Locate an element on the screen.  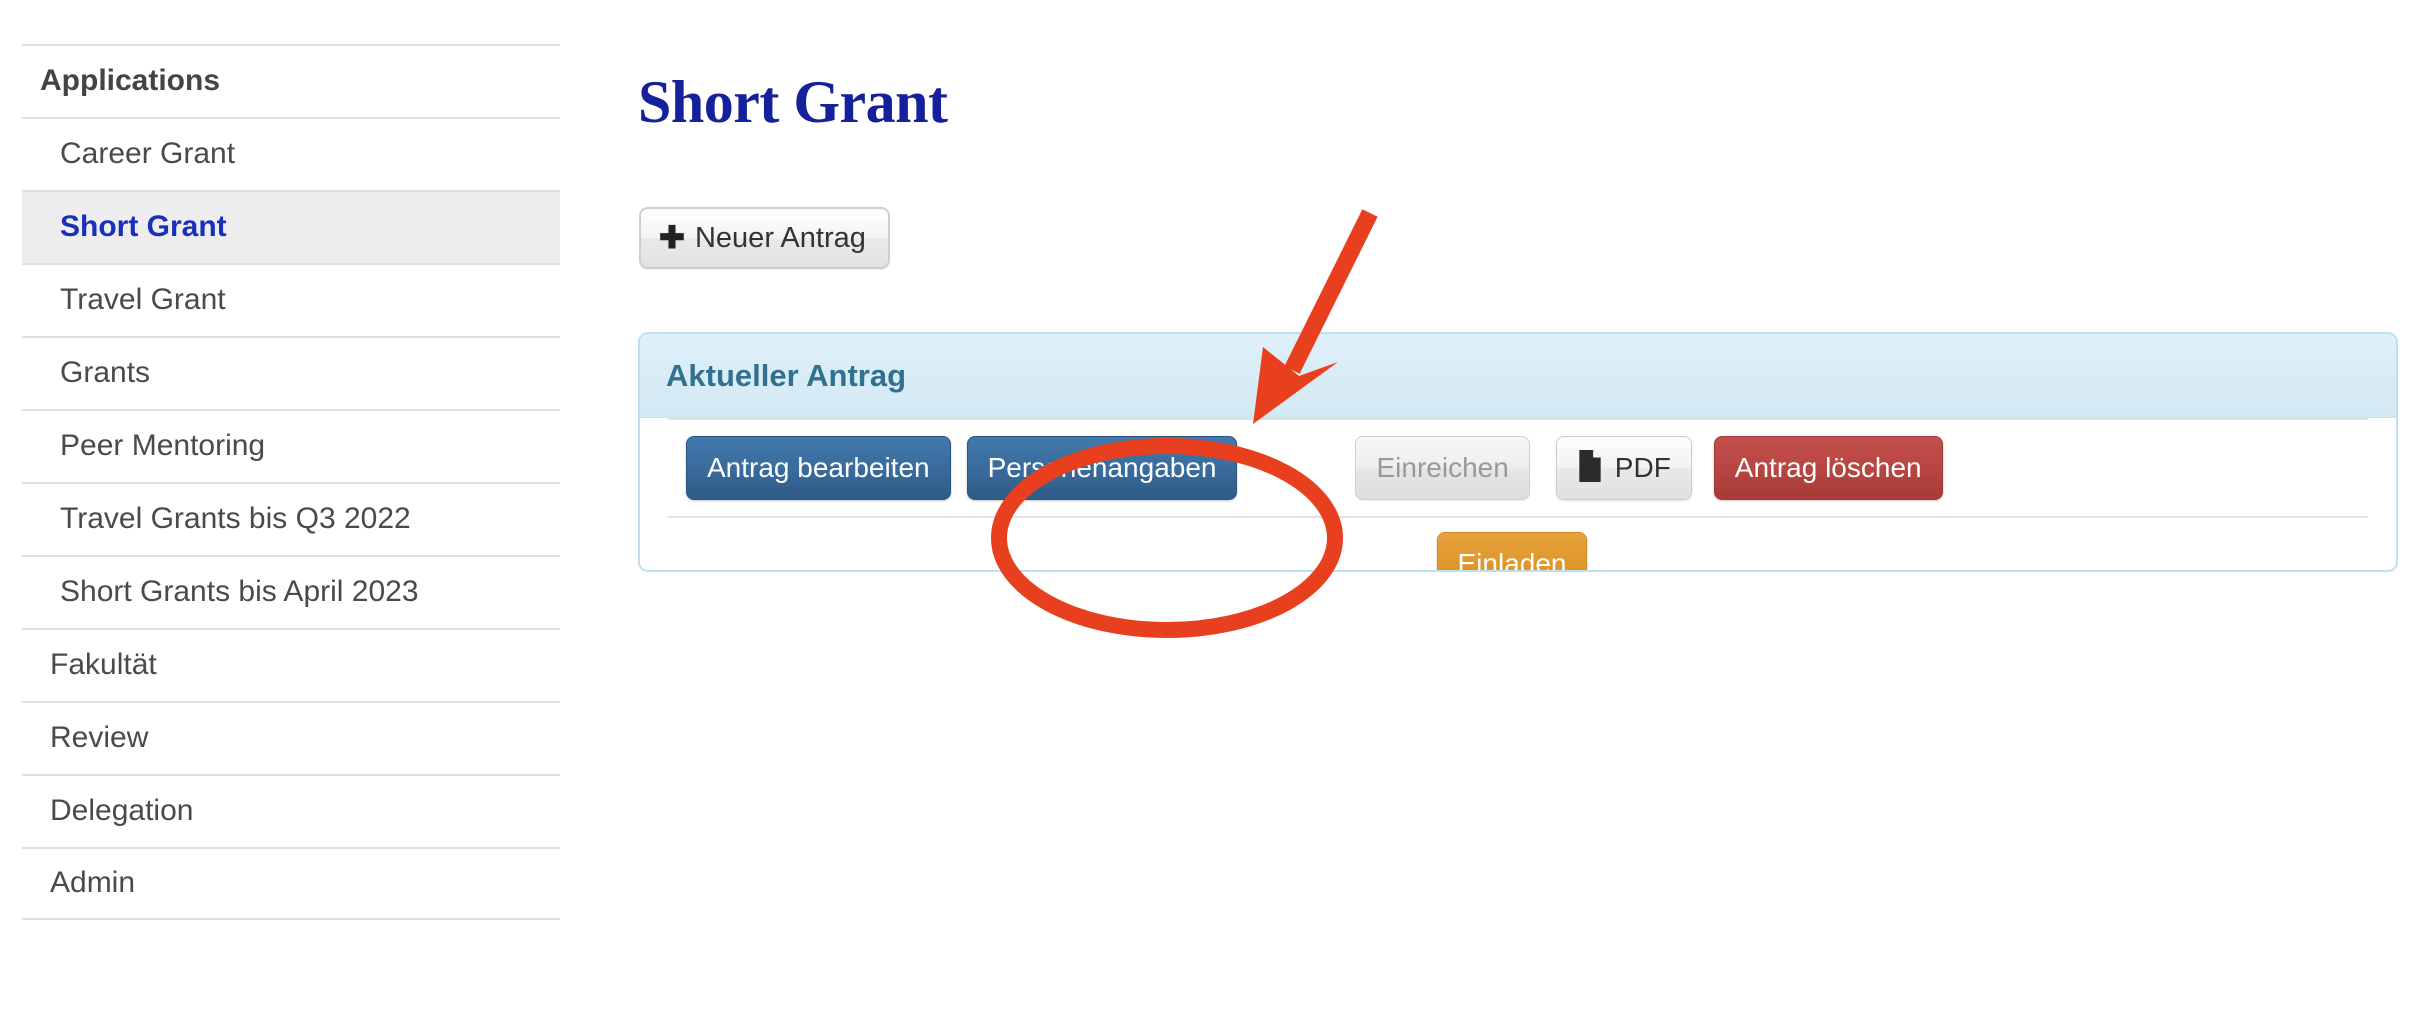
edit-application-button: Antrag bearbeiten is located at coordinates (818, 468).